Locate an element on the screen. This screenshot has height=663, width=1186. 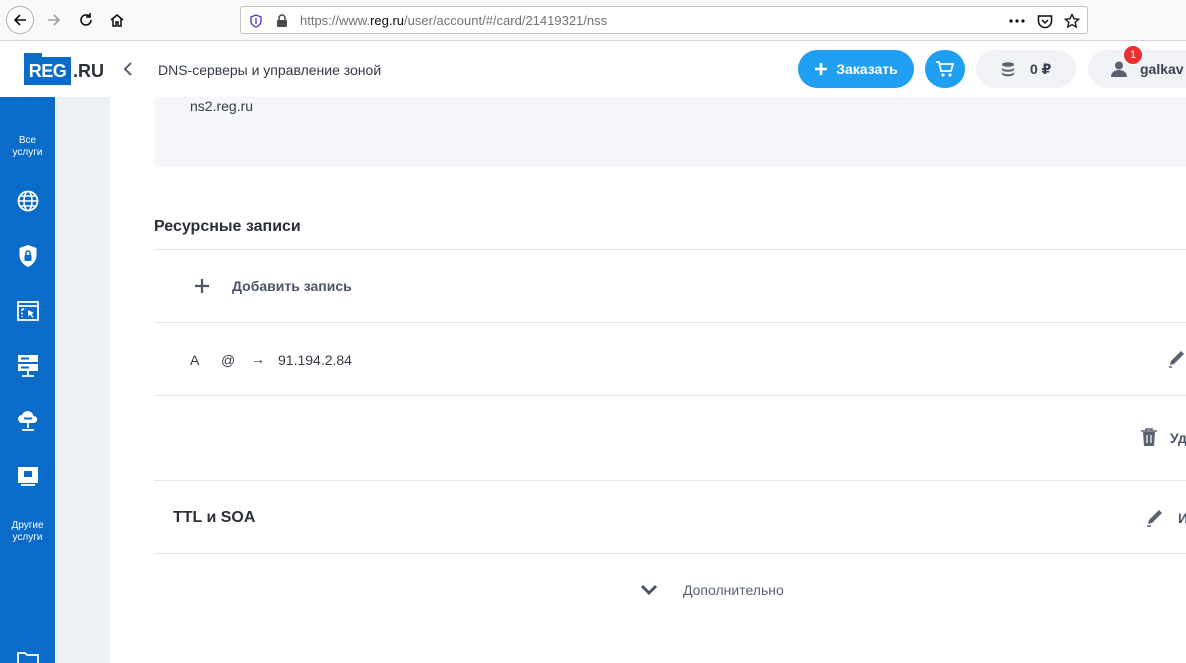
site-builder-icon is located at coordinates (27, 311).